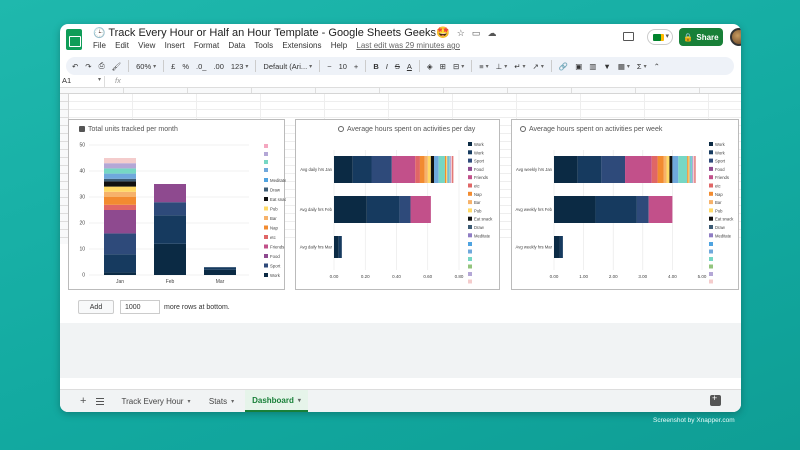 The height and width of the screenshot is (450, 800). Describe the element at coordinates (534, 247) in the screenshot. I see `y-tick-label: Avg weekly hrs Mar` at that location.